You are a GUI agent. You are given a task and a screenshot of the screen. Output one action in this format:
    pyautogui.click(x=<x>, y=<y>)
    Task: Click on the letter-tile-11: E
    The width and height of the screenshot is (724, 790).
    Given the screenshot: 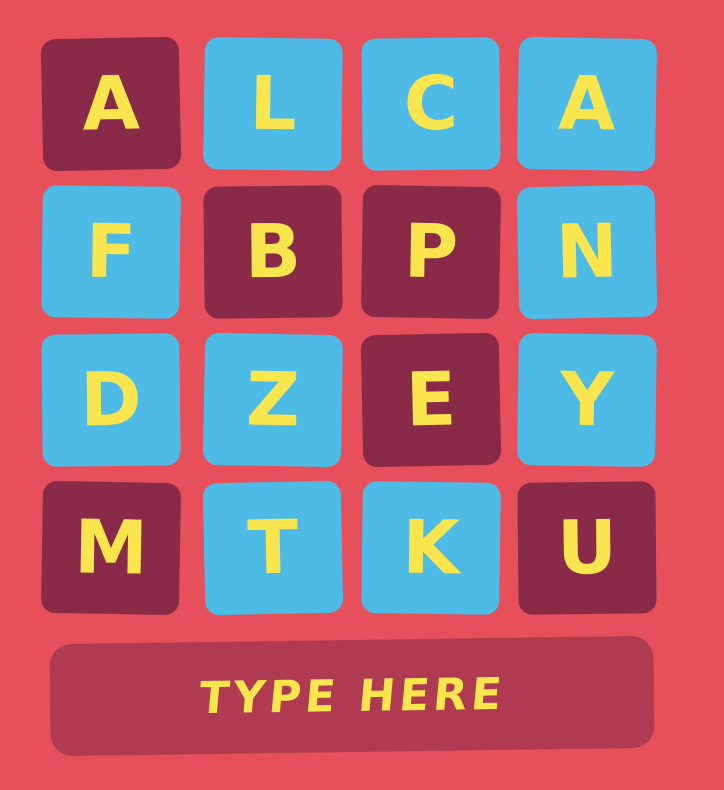 What is the action you would take?
    pyautogui.click(x=431, y=400)
    